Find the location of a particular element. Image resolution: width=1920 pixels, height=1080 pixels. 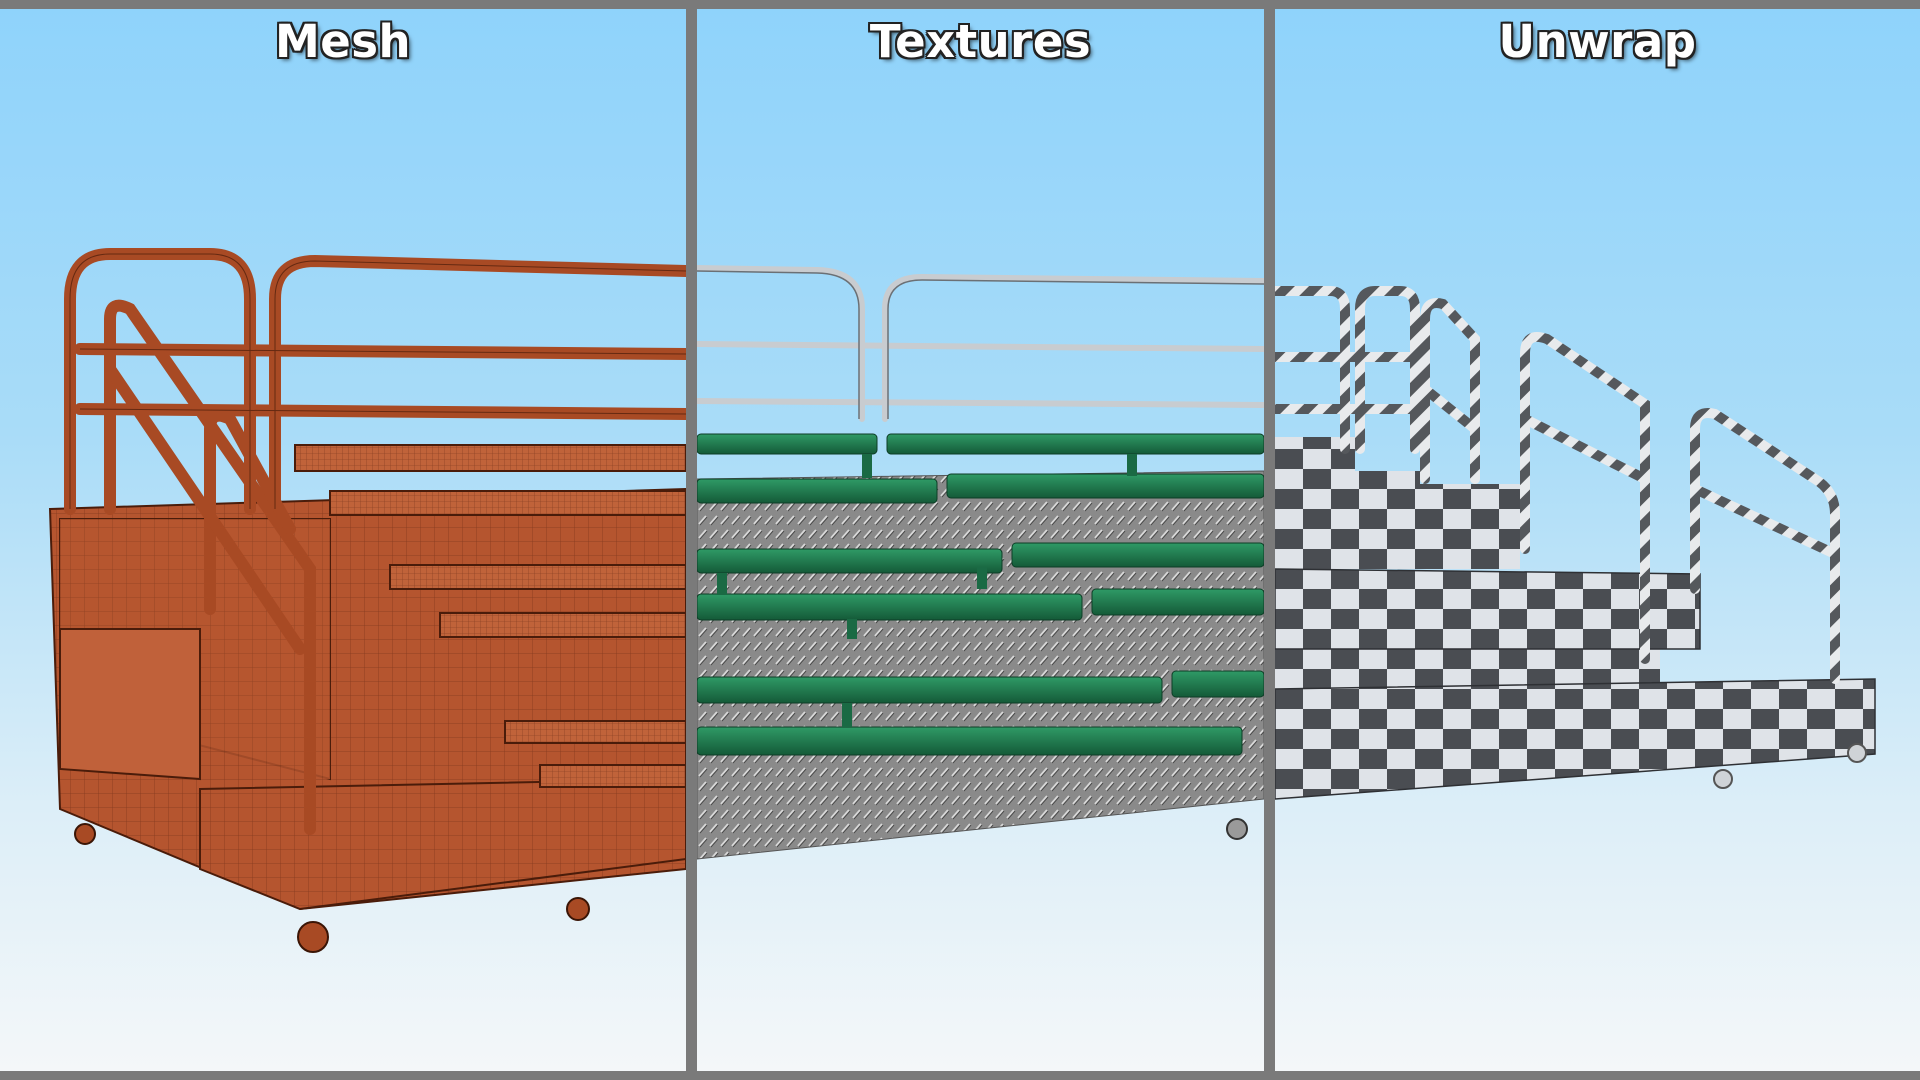

uv-checker-bleacher-render is located at coordinates (1575, 543).